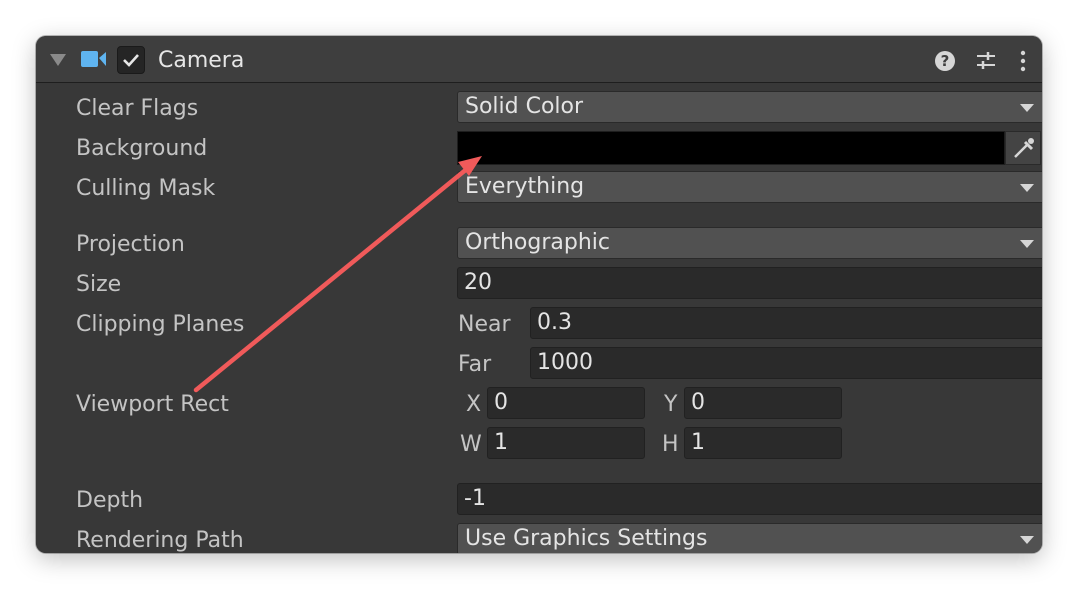 Image resolution: width=1078 pixels, height=590 pixels. I want to click on annotation-arrow, so click(337, 274).